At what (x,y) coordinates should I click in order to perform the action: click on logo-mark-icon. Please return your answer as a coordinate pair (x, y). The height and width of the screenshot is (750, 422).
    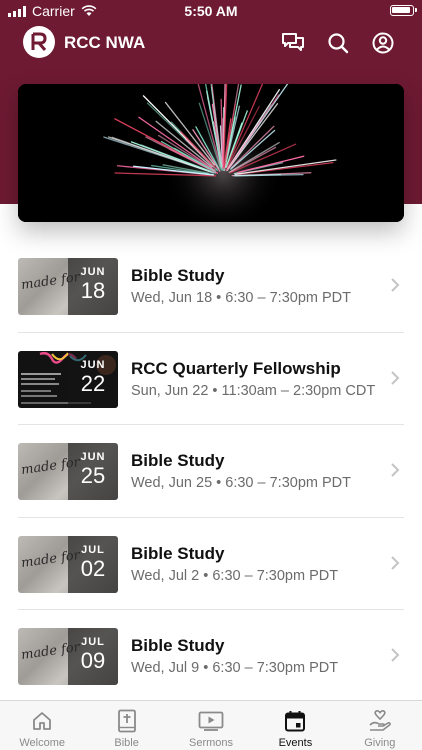
    Looking at the image, I should click on (39, 41).